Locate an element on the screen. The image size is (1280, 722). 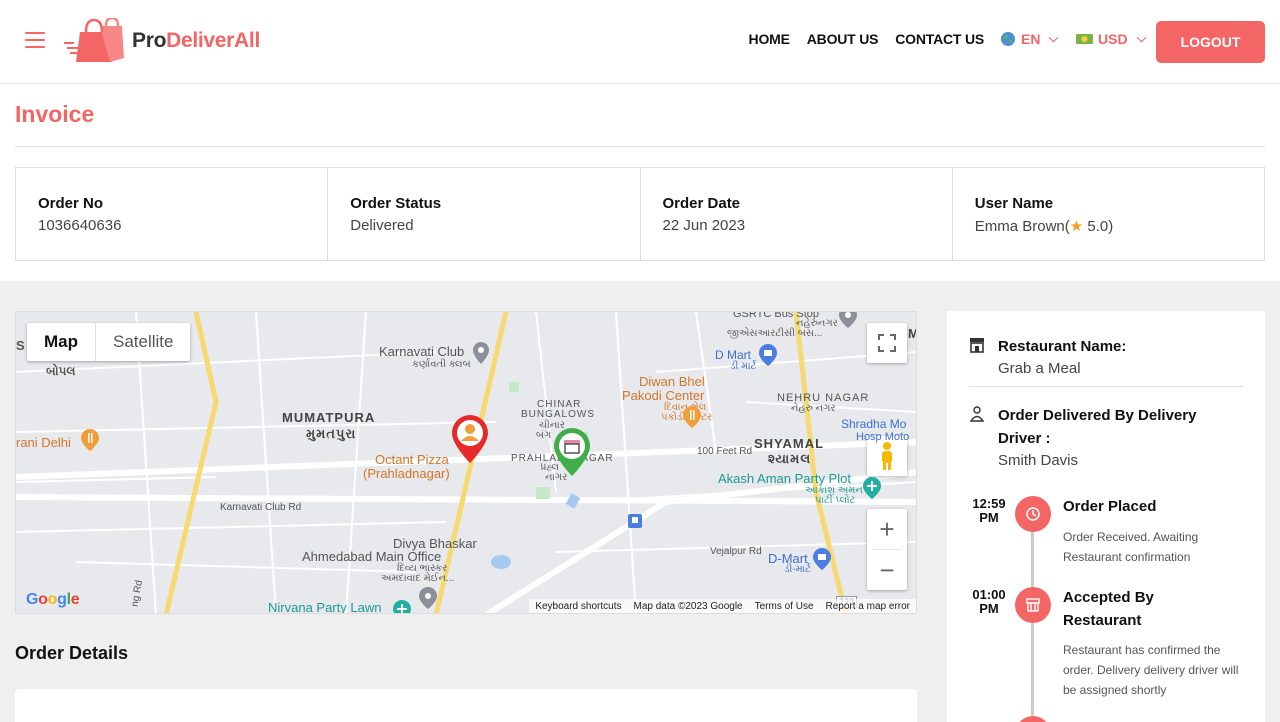
order-status-label: Order Status is located at coordinates (396, 203).